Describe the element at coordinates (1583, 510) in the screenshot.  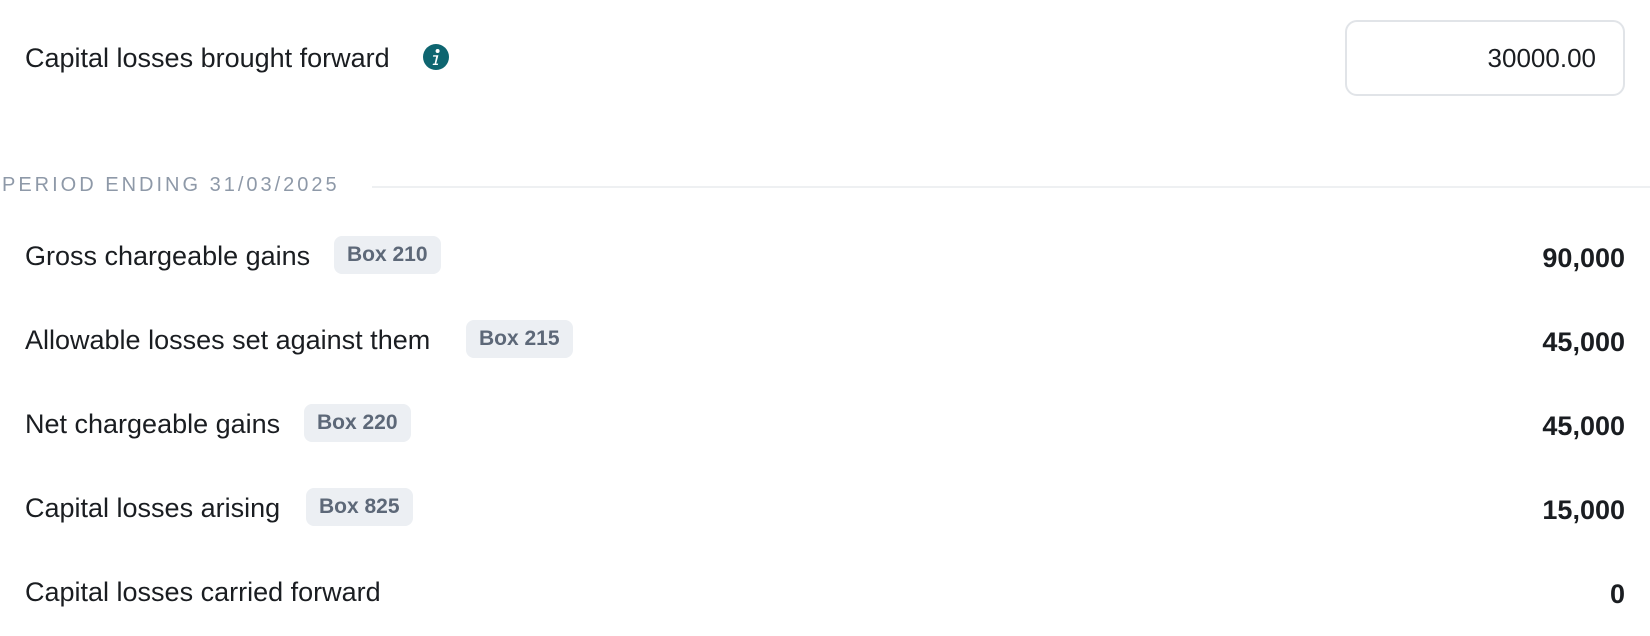
I see `row-value: 15,000` at that location.